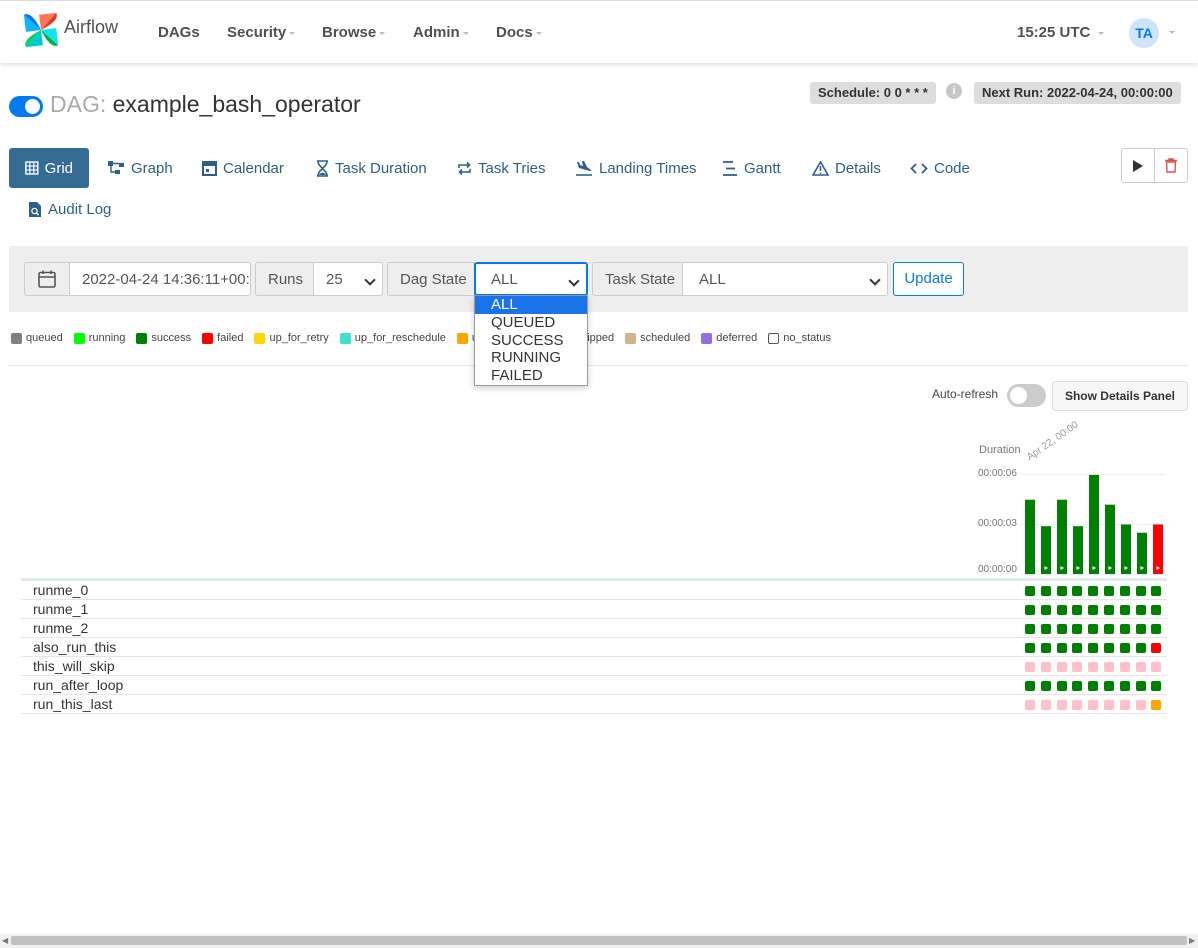 The width and height of the screenshot is (1198, 948). Describe the element at coordinates (1144, 33) in the screenshot. I see `user-avatar: TA` at that location.